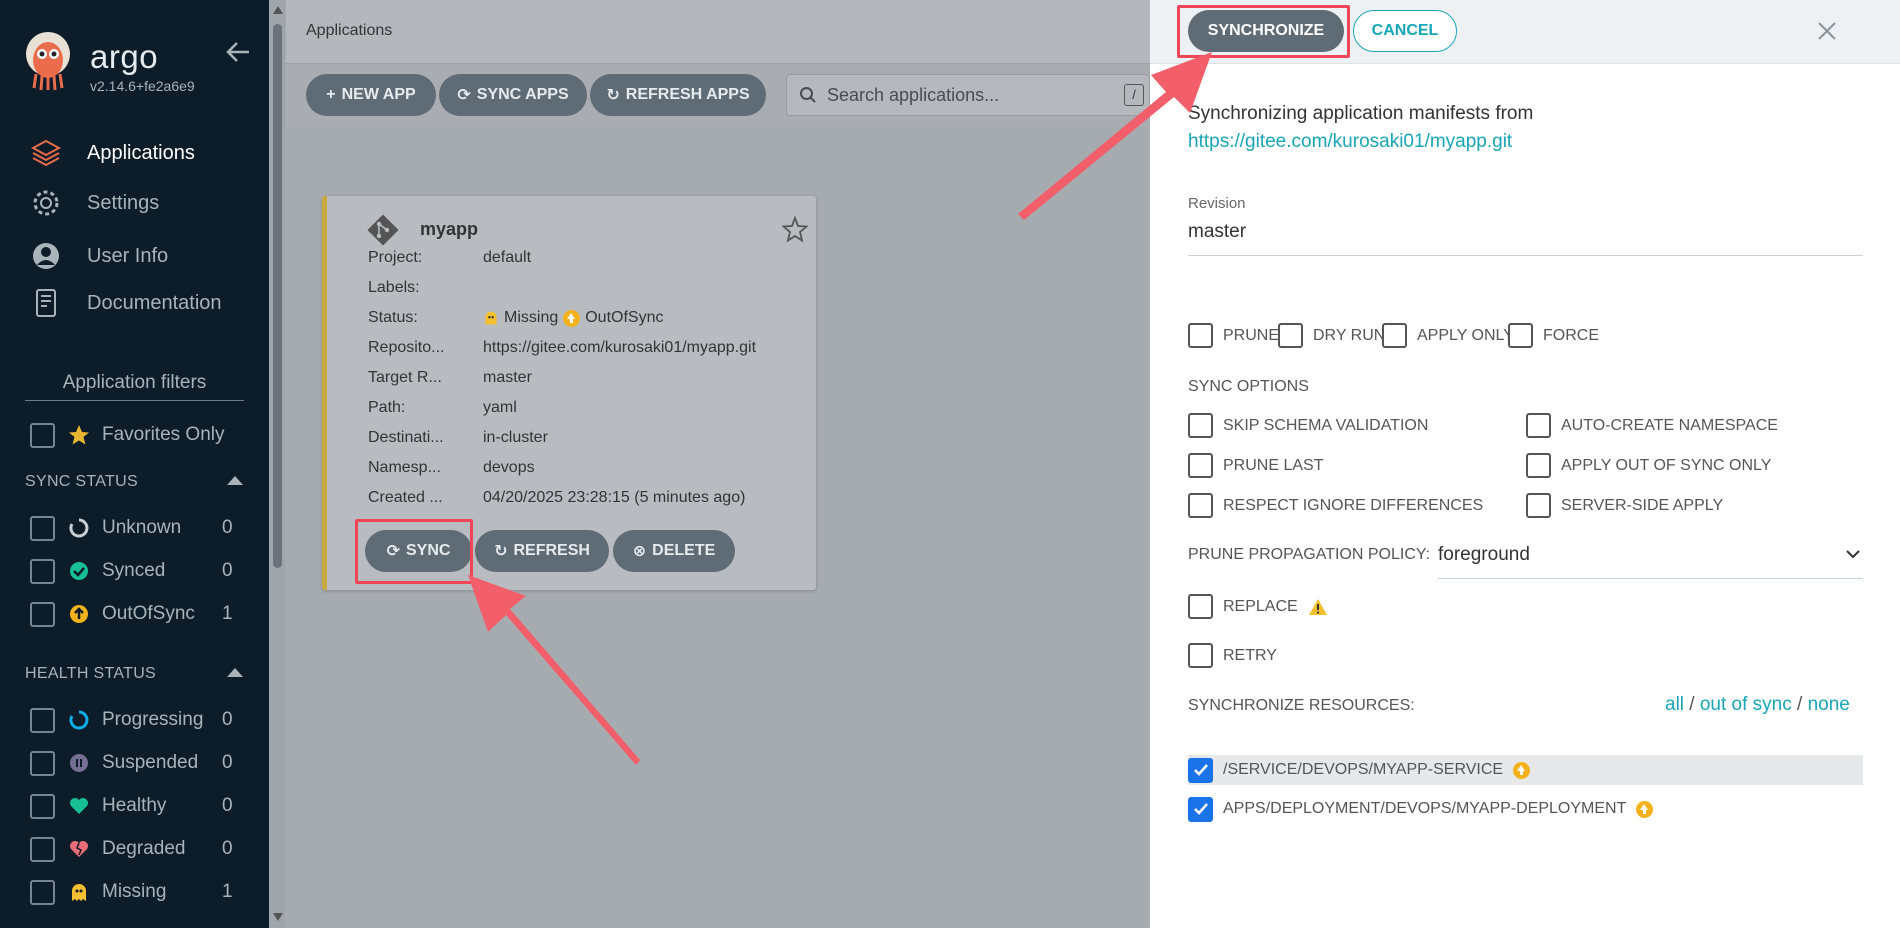 The width and height of the screenshot is (1900, 928). I want to click on scroll-thumb, so click(277, 296).